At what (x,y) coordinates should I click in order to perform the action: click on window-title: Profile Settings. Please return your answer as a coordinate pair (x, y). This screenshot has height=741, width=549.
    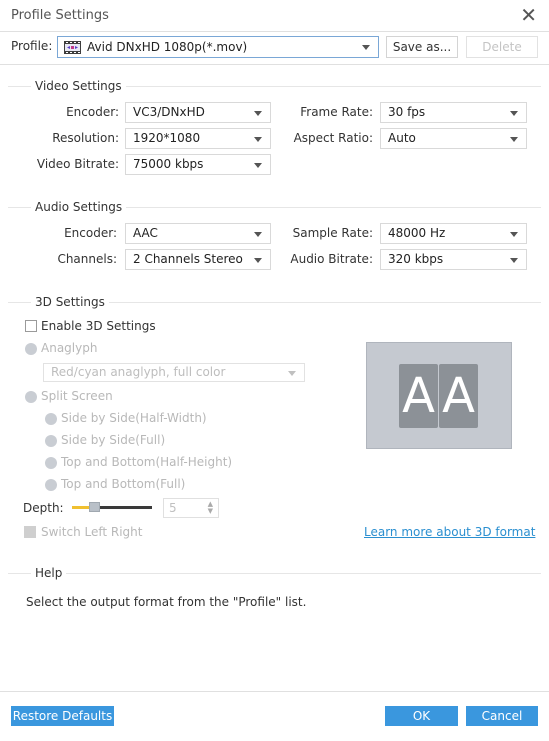
    Looking at the image, I should click on (60, 15).